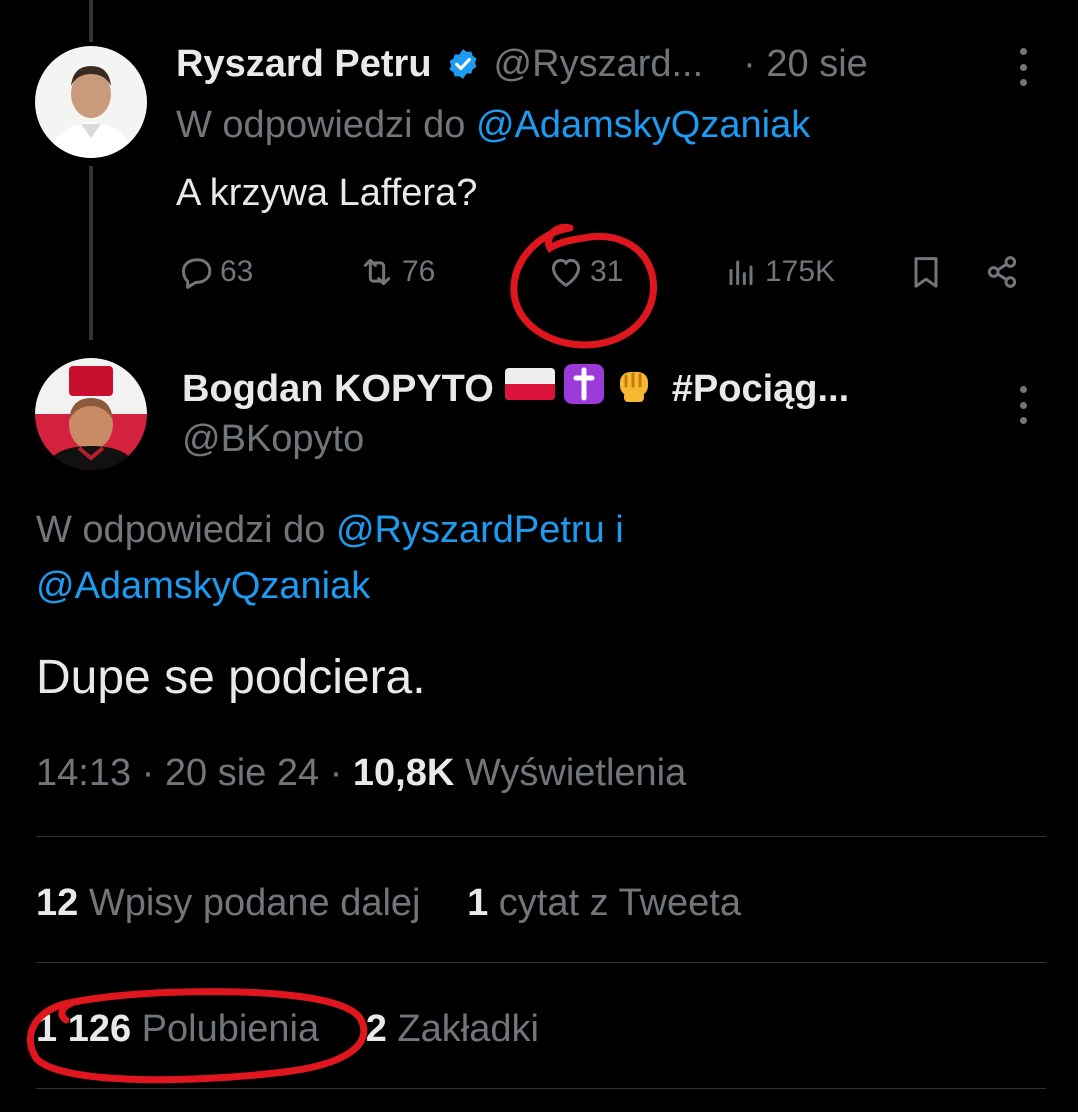 This screenshot has width=1078, height=1112. What do you see at coordinates (805, 64) in the screenshot?
I see `tweet1-timestamp: · 20 sie` at bounding box center [805, 64].